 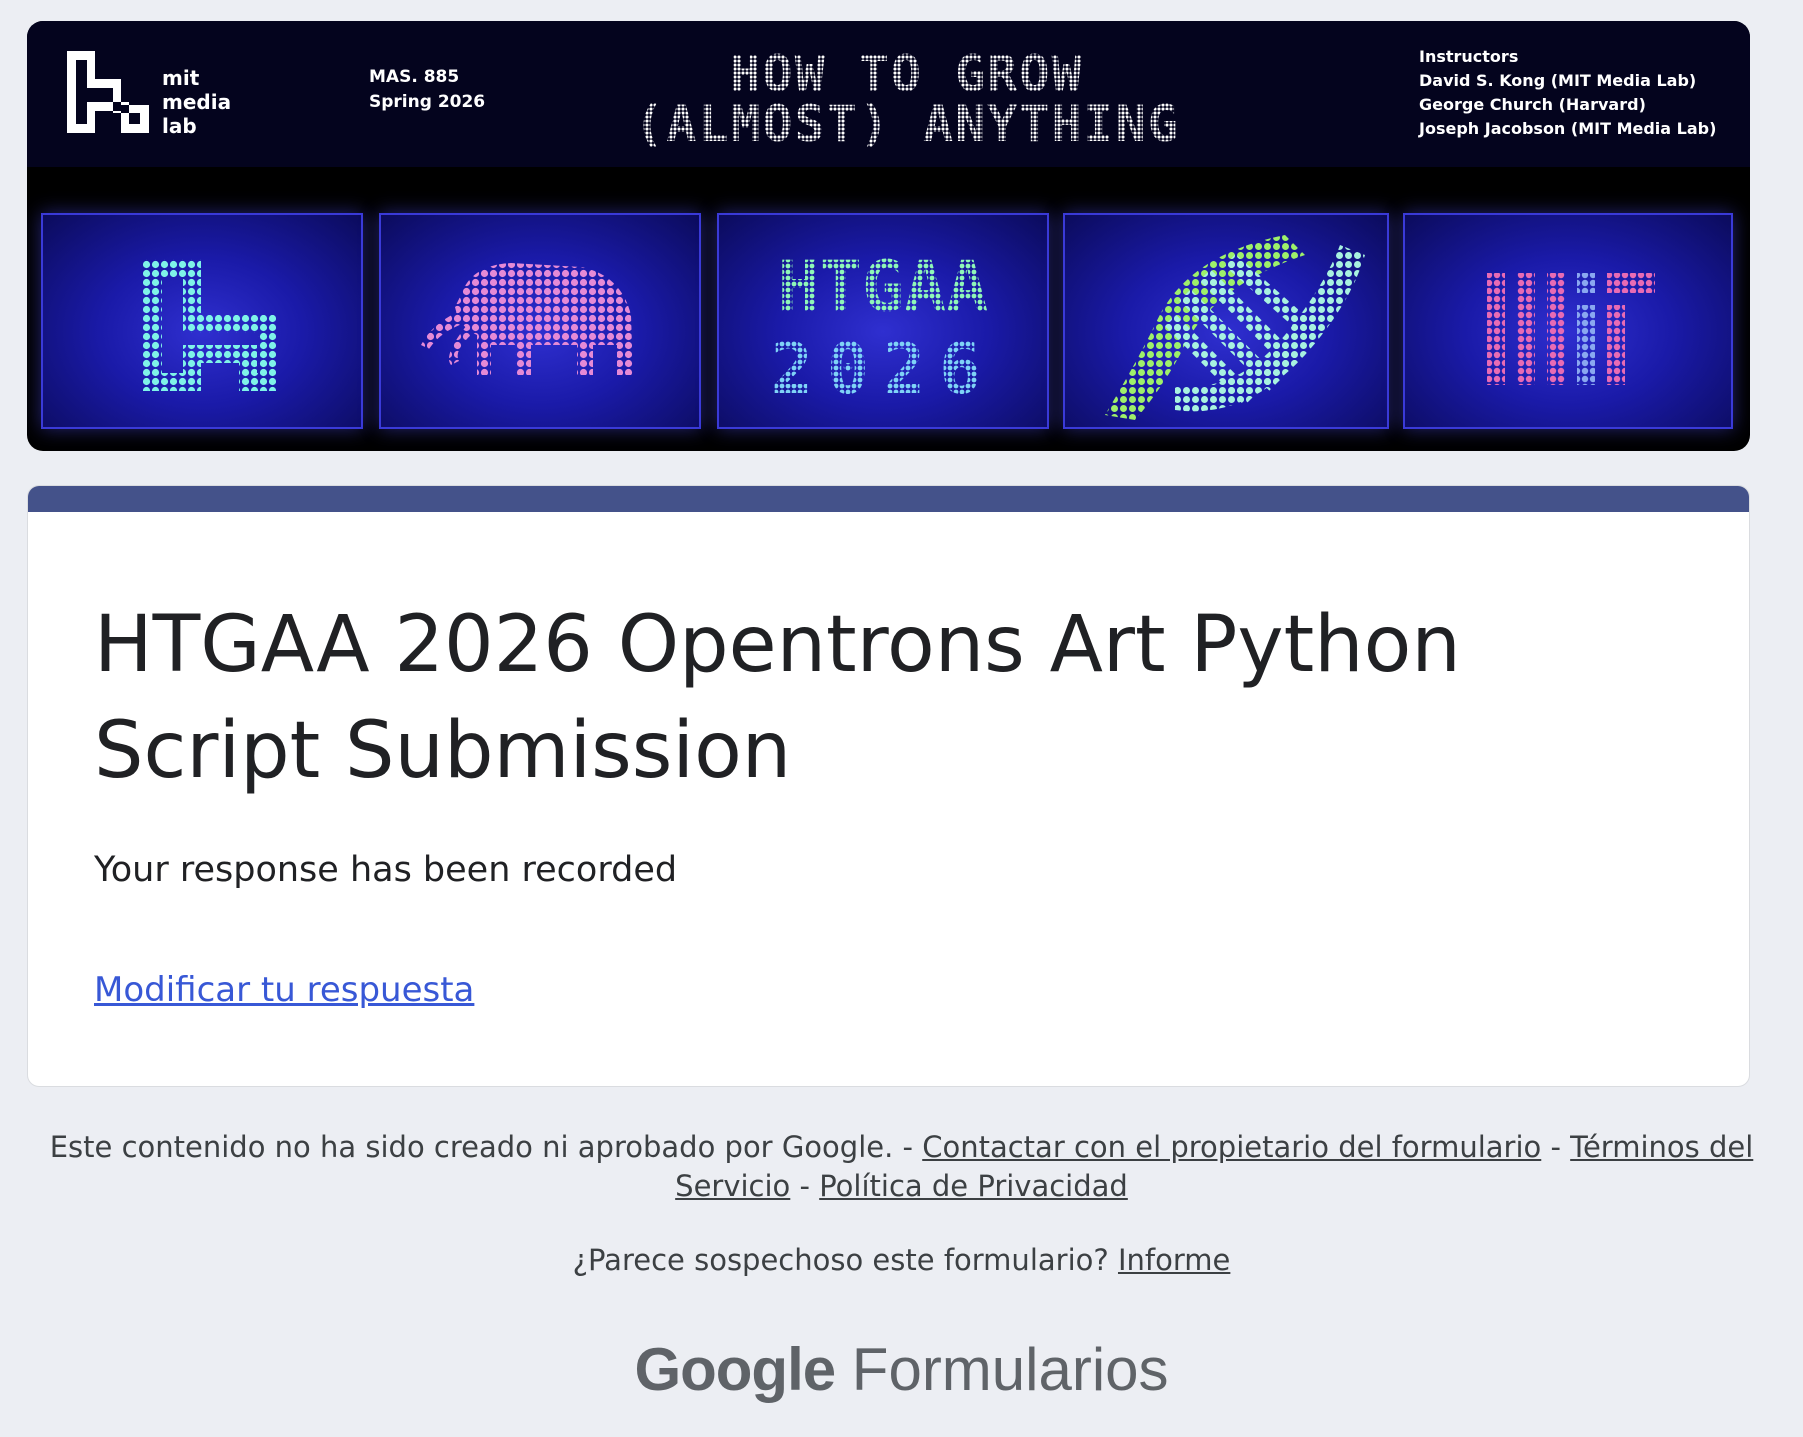 What do you see at coordinates (1571, 329) in the screenshot?
I see `mit-art-icon` at bounding box center [1571, 329].